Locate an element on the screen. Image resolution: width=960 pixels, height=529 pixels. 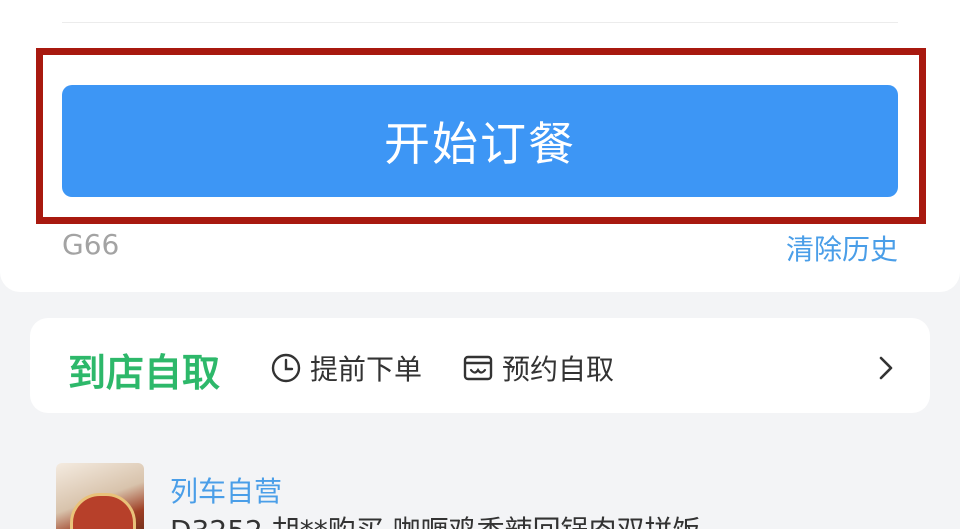
shop-name: 列车自营 is located at coordinates (226, 491).